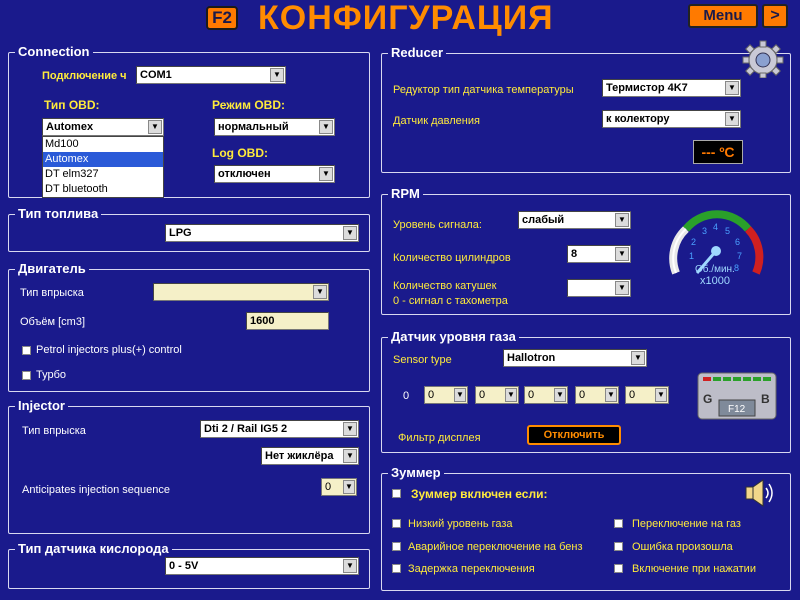  I want to click on gas-level-indicator: G B F12, so click(737, 396).